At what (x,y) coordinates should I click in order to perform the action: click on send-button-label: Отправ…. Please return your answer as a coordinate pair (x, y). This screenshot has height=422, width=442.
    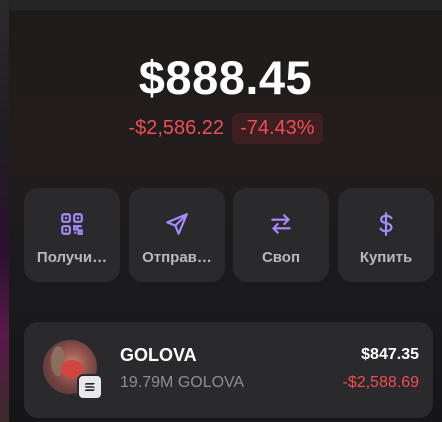
    Looking at the image, I should click on (177, 257).